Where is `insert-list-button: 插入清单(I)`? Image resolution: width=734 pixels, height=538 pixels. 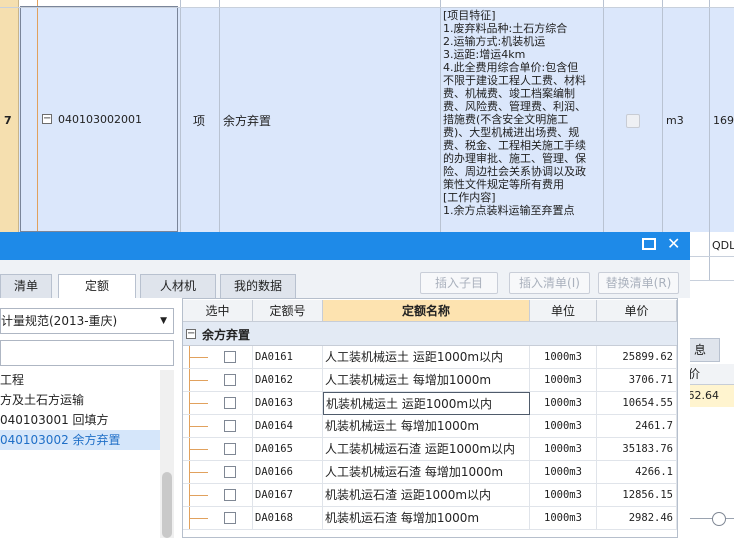 insert-list-button: 插入清单(I) is located at coordinates (549, 283).